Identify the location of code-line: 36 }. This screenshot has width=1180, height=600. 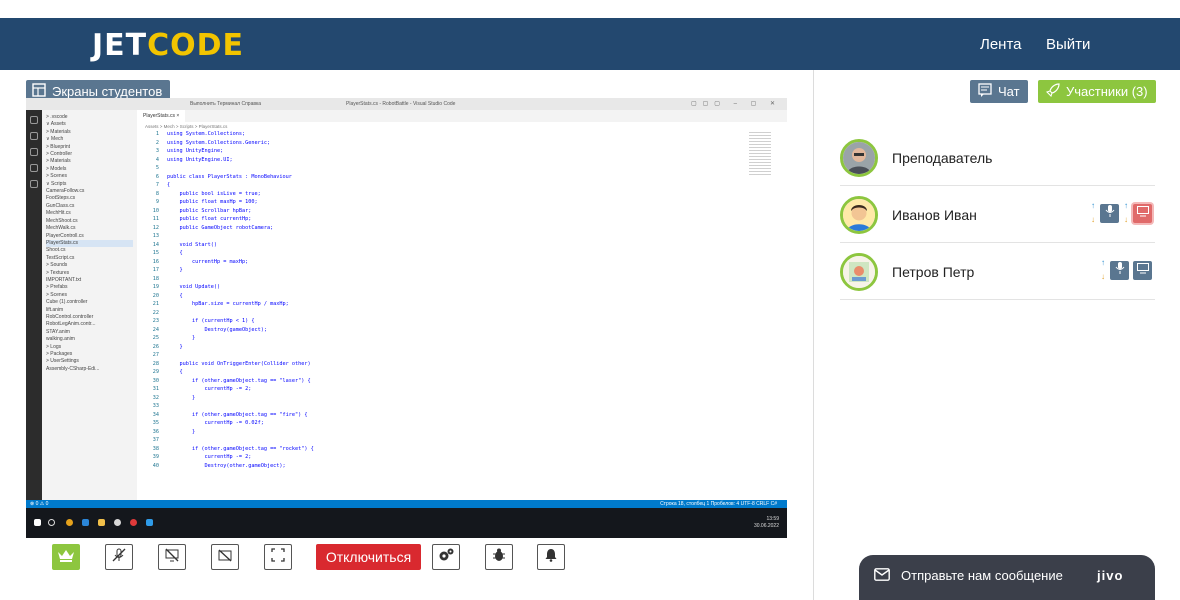
(437, 432).